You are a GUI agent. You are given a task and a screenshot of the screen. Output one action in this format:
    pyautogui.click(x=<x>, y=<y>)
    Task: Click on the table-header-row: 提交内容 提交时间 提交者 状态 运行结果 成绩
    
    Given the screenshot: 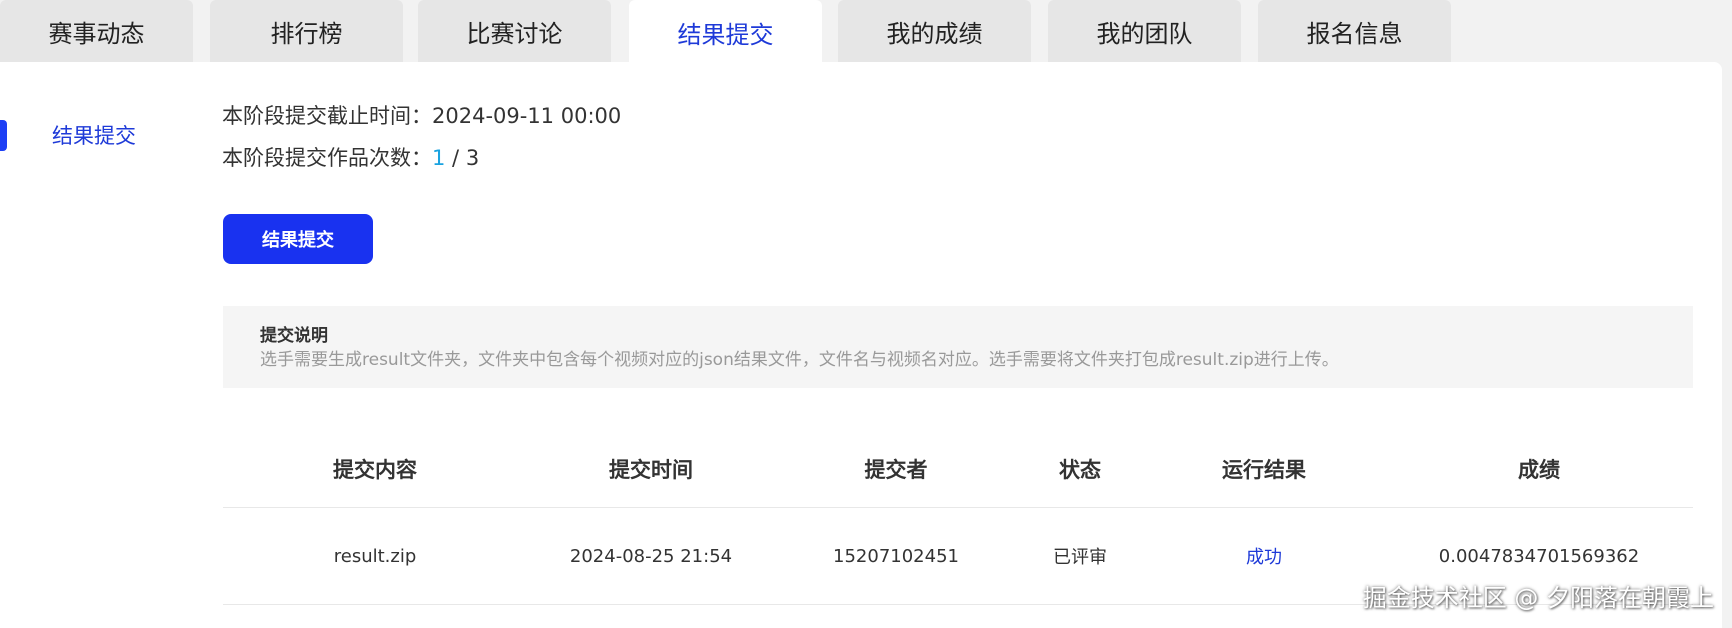 What is the action you would take?
    pyautogui.click(x=958, y=469)
    